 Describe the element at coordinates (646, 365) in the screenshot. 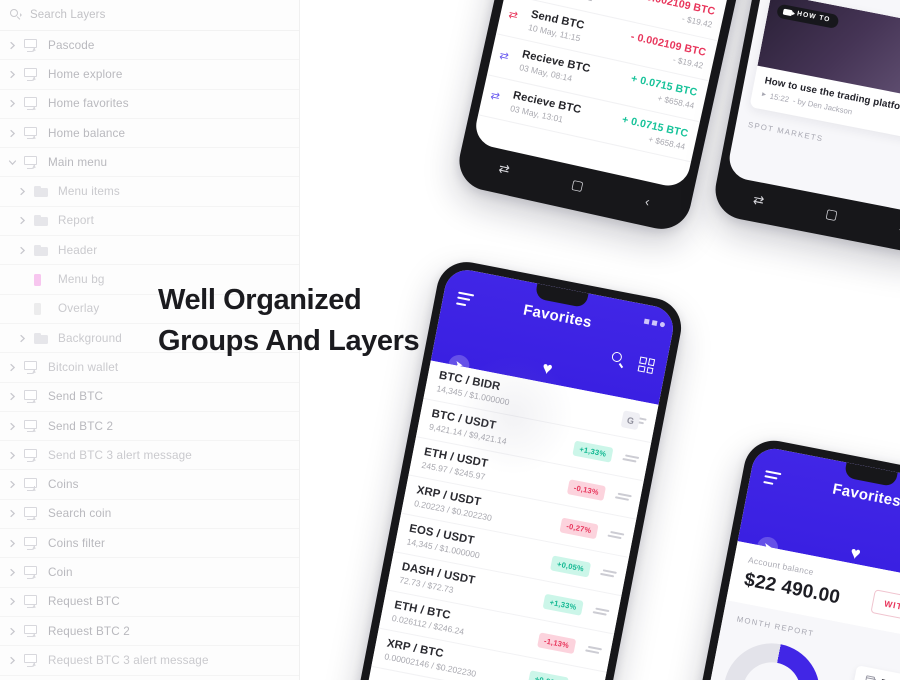

I see `qr-code-icon` at that location.